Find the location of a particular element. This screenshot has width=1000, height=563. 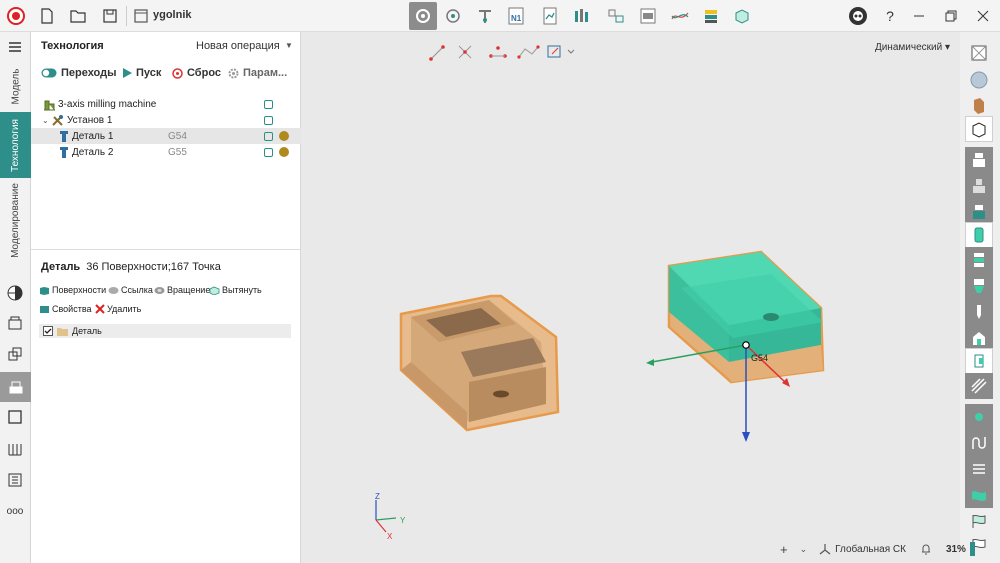

more-icon: ooo is located at coordinates (15, 511).